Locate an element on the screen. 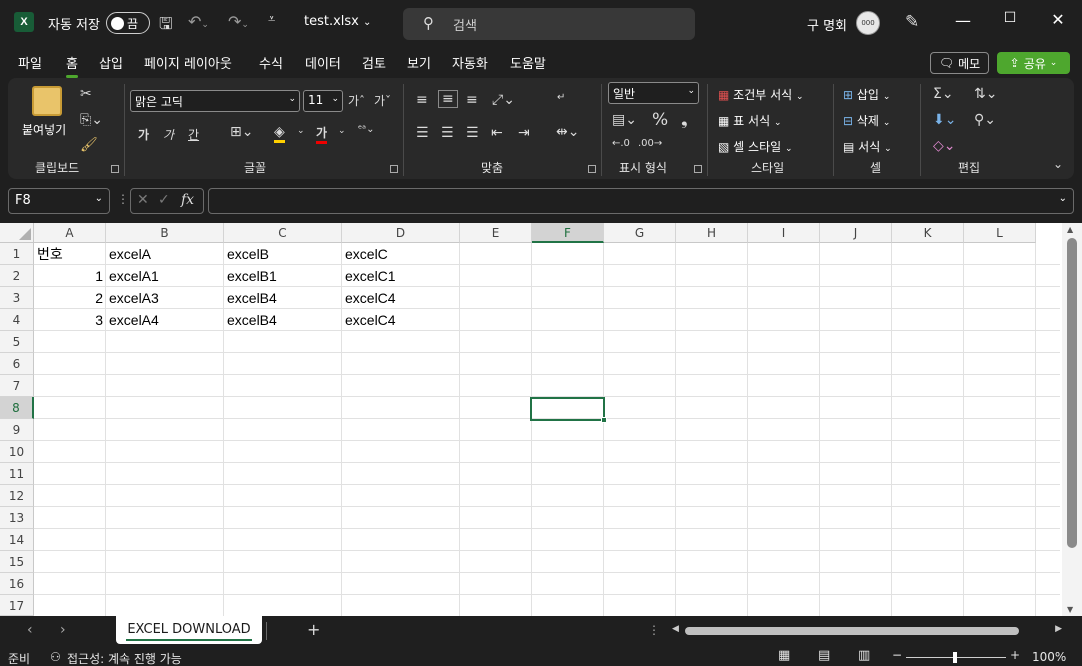 This screenshot has height=666, width=1082. sheet-tab-excel-download: EXCEL DOWNLOAD is located at coordinates (189, 630).